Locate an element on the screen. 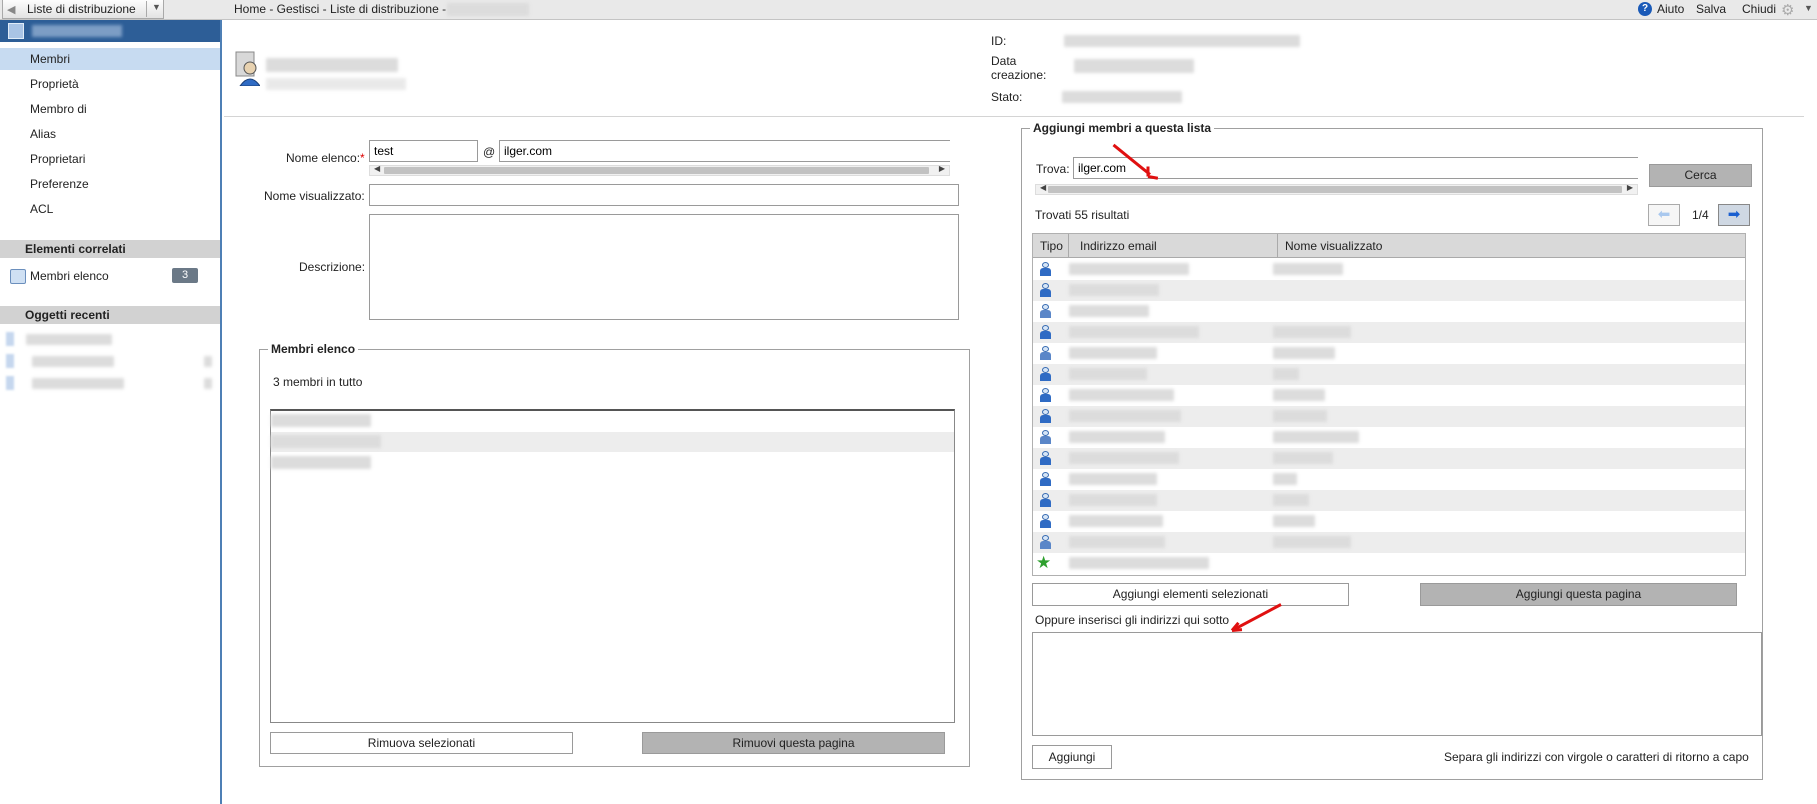 The height and width of the screenshot is (804, 1817). count-badge: 3 is located at coordinates (185, 275).